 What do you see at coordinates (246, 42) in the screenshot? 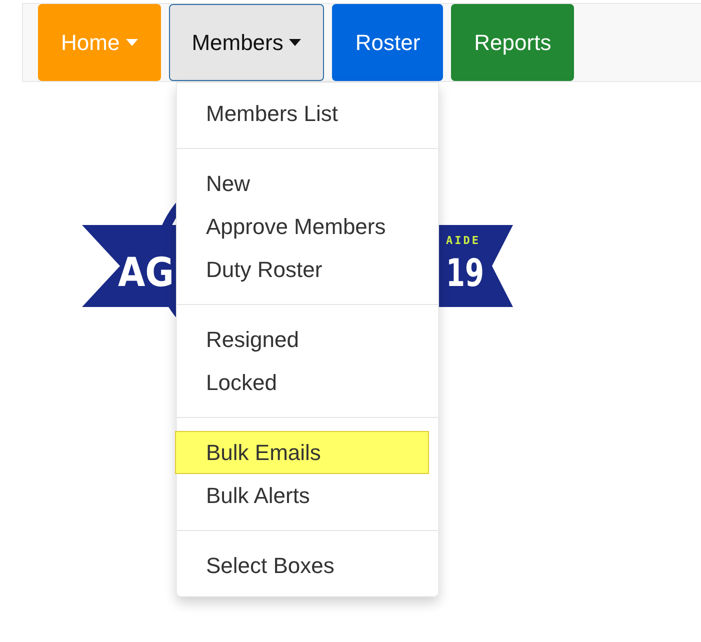
I see `nav-button: Members` at bounding box center [246, 42].